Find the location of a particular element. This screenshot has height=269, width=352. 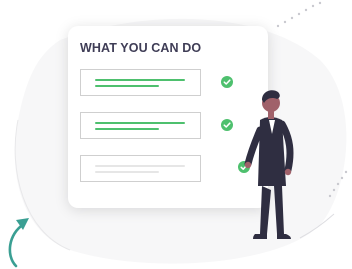

task-item-2-line-short is located at coordinates (127, 129).